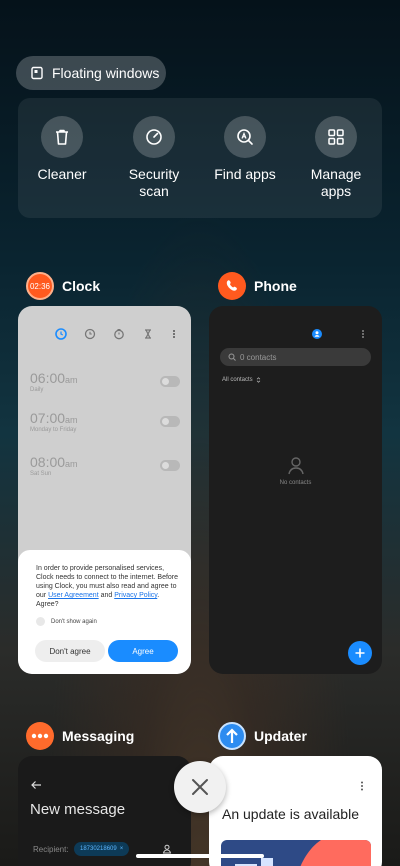 The width and height of the screenshot is (400, 866). Describe the element at coordinates (237, 380) in the screenshot. I see `filter-label: All contacts` at that location.